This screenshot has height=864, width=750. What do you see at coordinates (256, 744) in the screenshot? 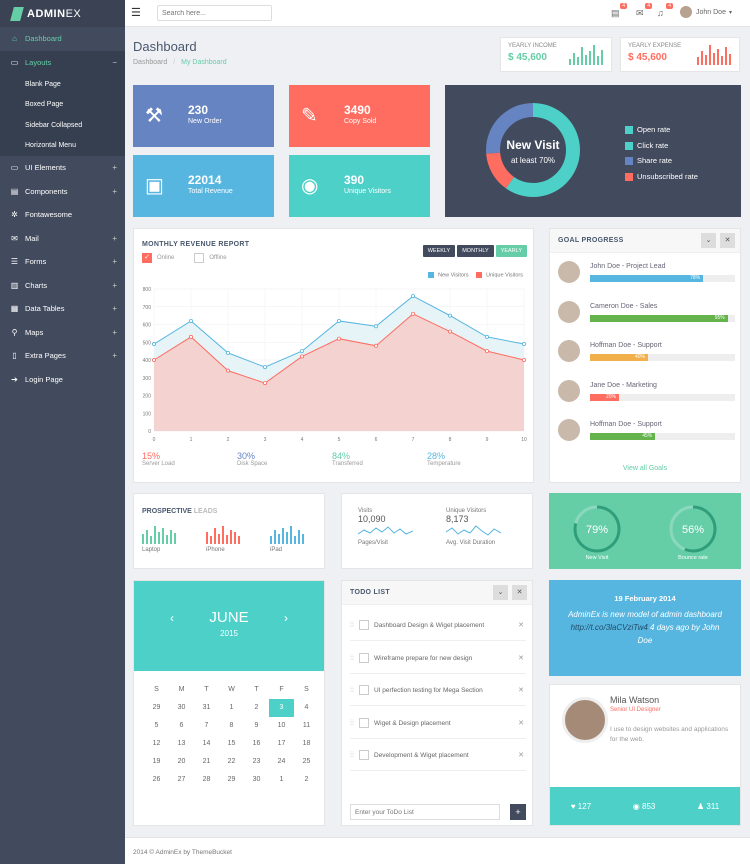
I see `calendar-day: 16` at bounding box center [256, 744].